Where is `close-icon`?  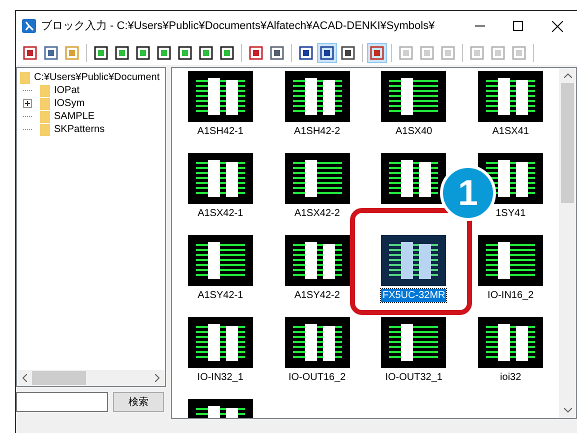 close-icon is located at coordinates (557, 26).